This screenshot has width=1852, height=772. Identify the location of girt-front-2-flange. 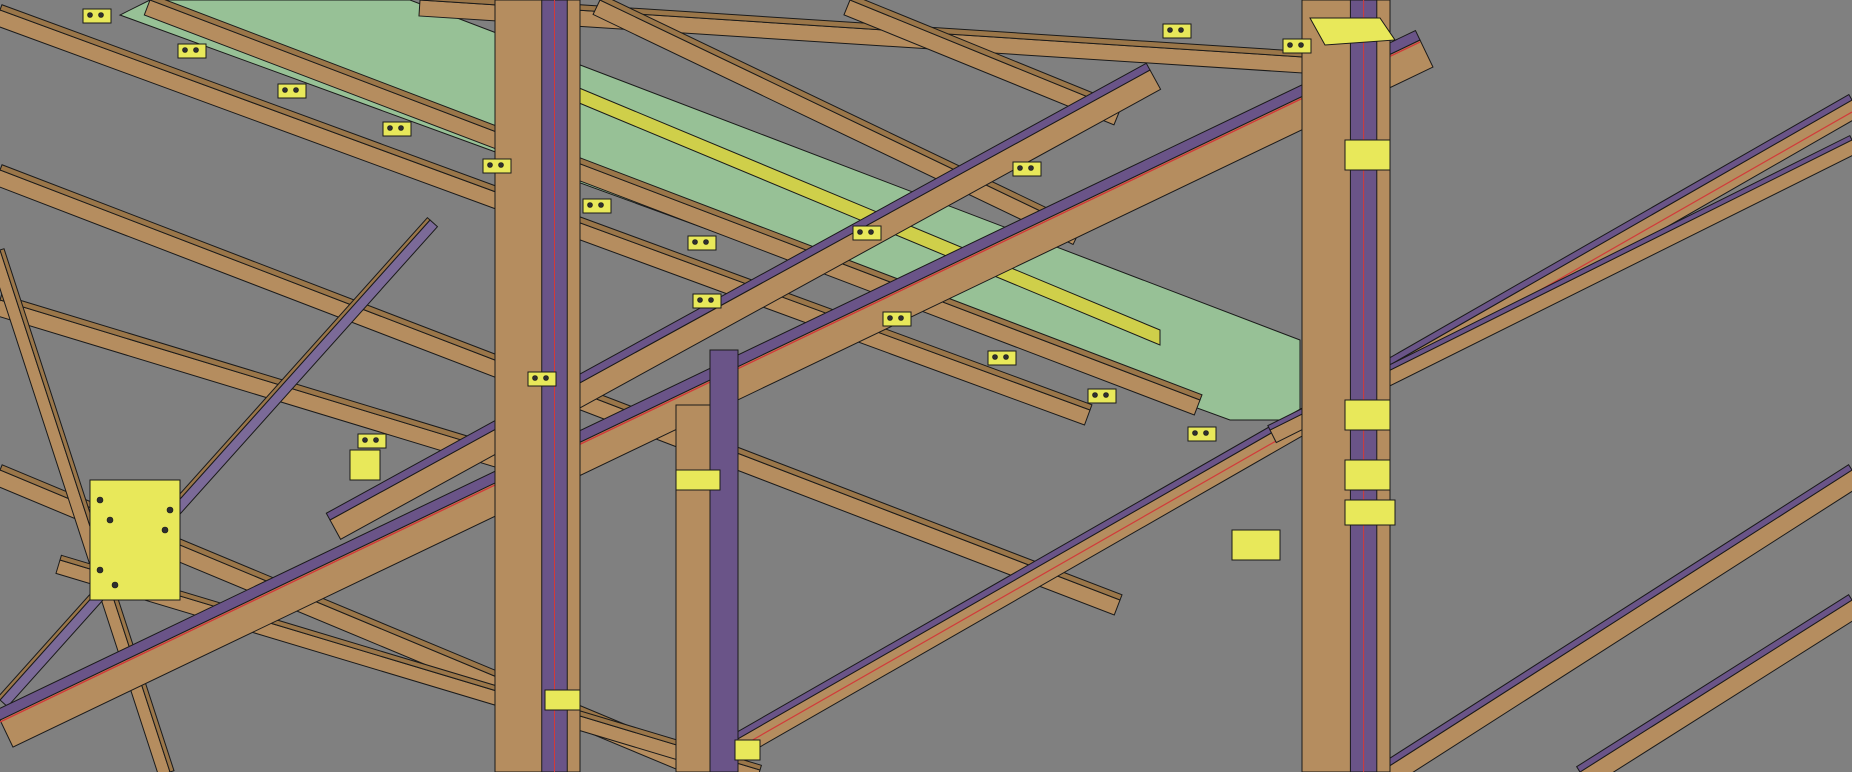
(1613, 618).